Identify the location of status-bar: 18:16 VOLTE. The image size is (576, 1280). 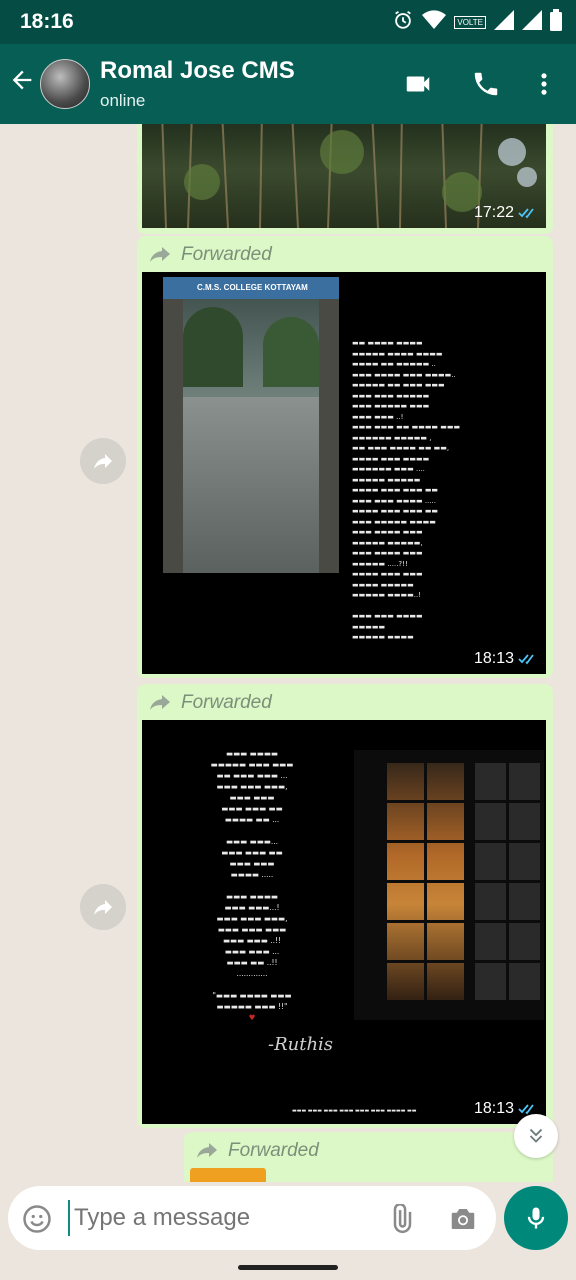
(288, 22).